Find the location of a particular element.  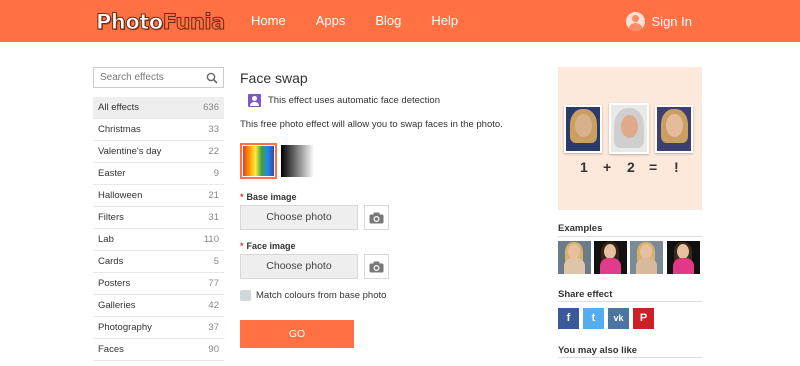

header: Photo Funia Home Apps Blog Help Sign In is located at coordinates (400, 21).